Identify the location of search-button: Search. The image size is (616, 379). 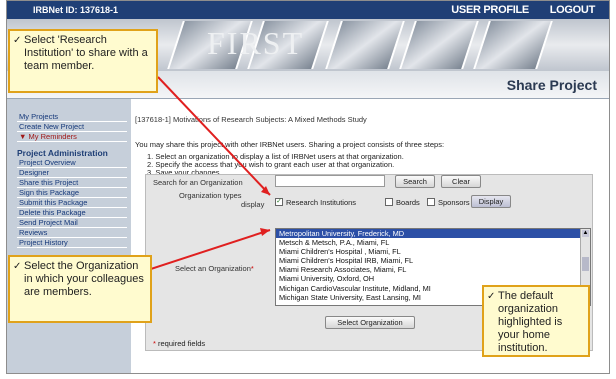
(415, 181).